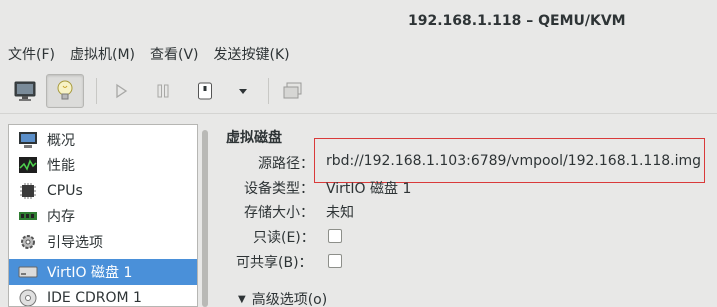 The height and width of the screenshot is (307, 717). I want to click on shutdown-button, so click(205, 91).